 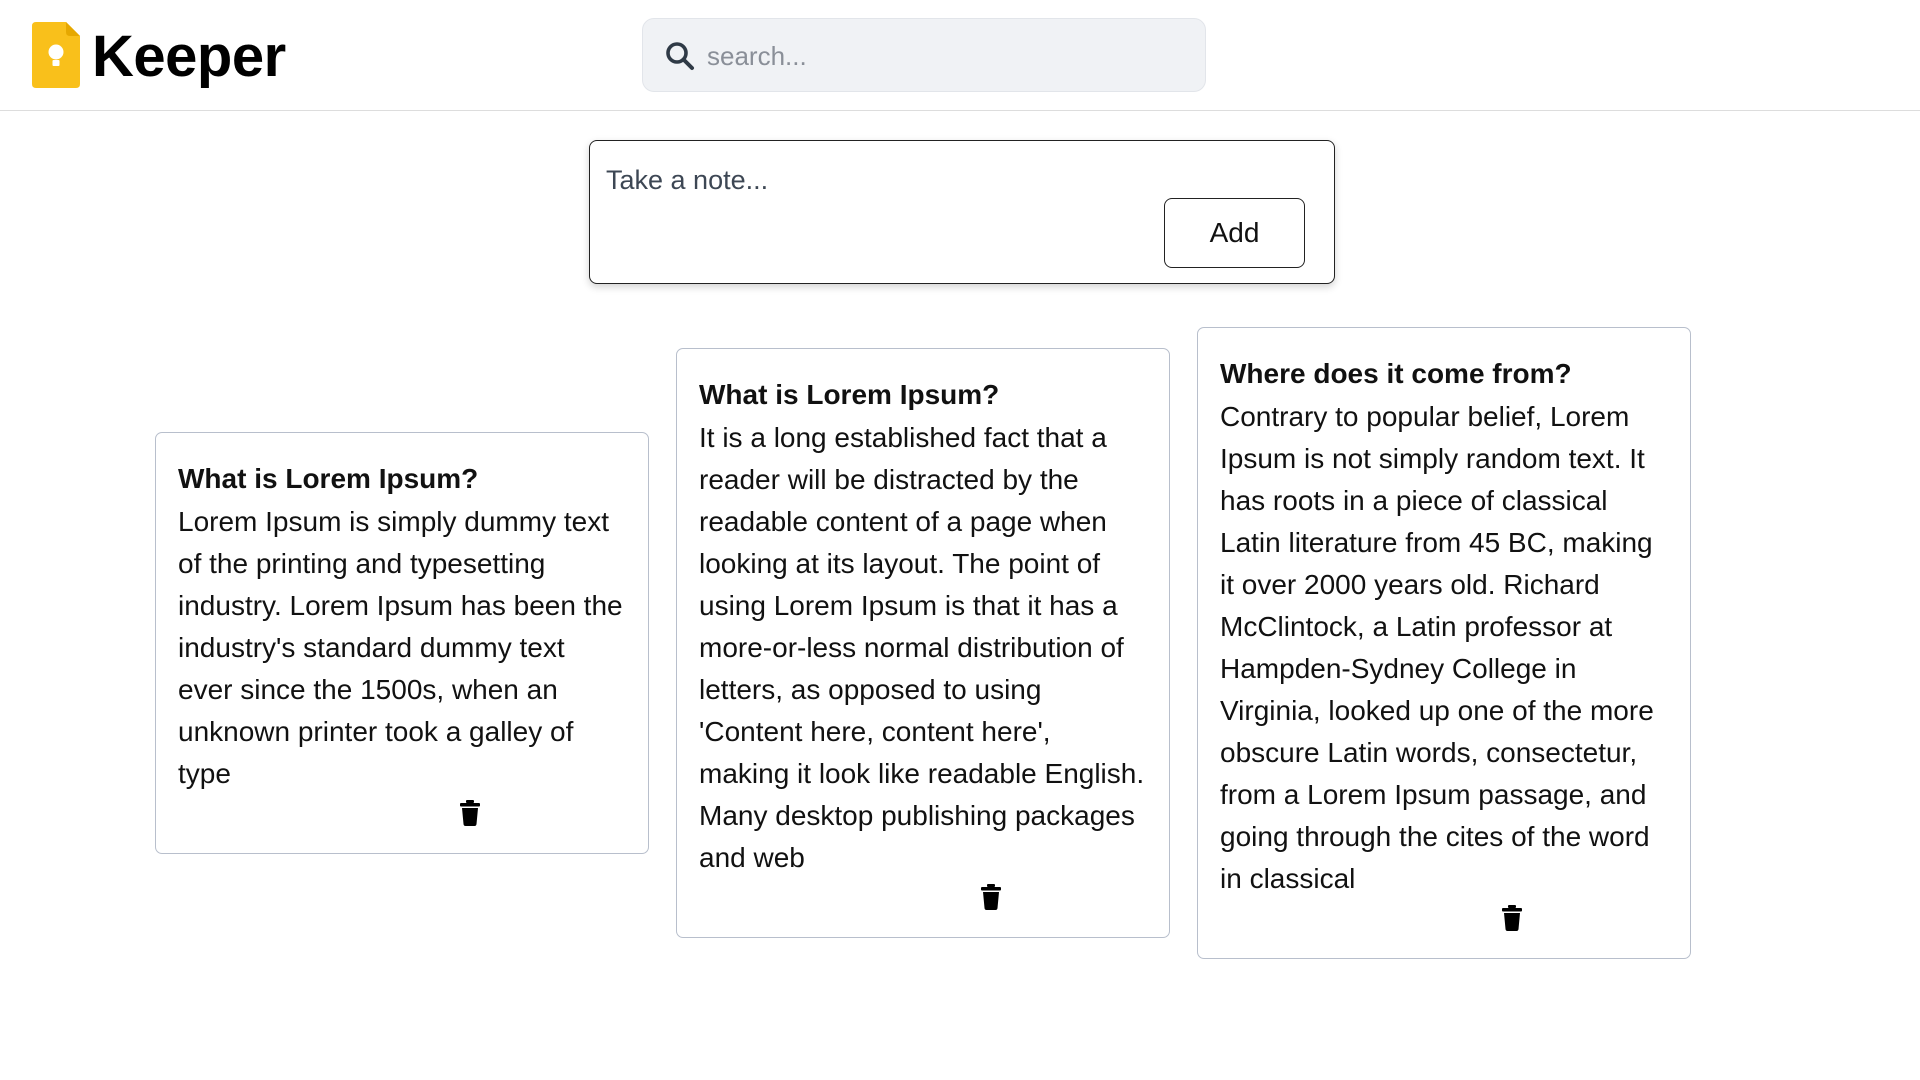 I want to click on note-title: Where does it come from?, so click(x=1396, y=373).